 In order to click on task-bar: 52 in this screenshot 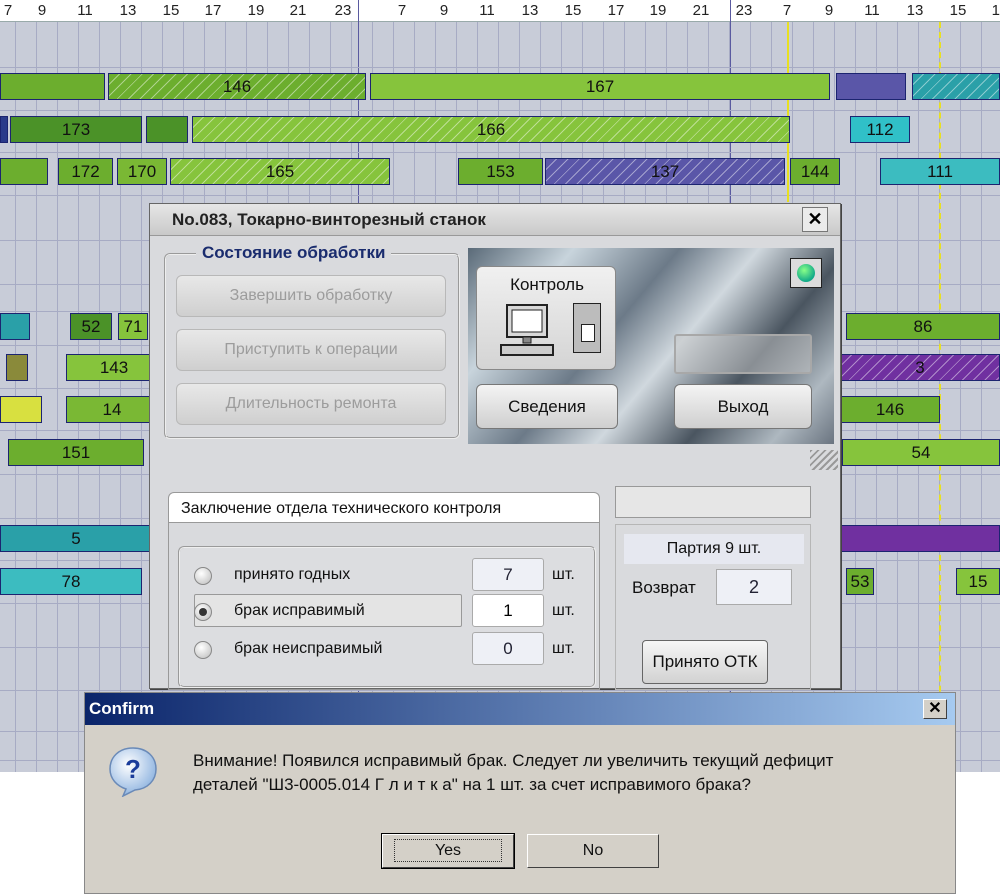, I will do `click(91, 326)`.